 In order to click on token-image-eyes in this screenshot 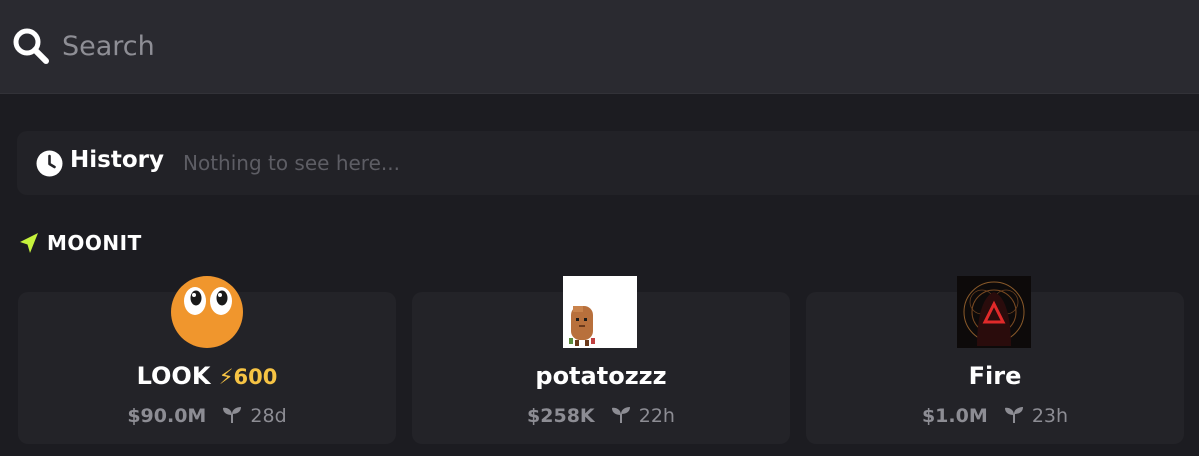, I will do `click(207, 312)`.